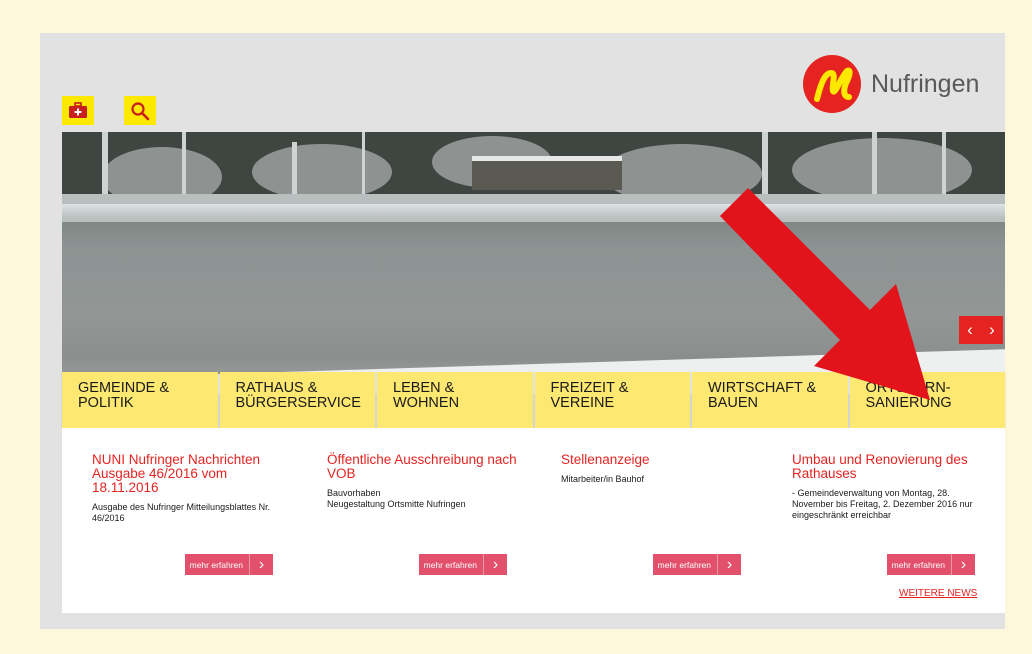  Describe the element at coordinates (908, 403) in the screenshot. I see `nav-label-line2: Sanierung` at that location.